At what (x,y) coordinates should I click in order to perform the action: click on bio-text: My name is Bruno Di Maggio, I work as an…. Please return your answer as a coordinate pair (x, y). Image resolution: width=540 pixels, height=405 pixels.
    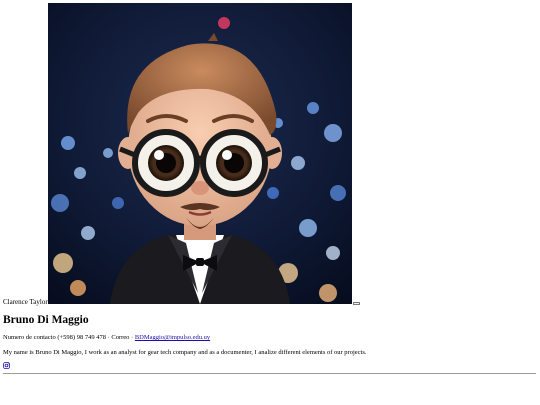
    Looking at the image, I should click on (185, 352).